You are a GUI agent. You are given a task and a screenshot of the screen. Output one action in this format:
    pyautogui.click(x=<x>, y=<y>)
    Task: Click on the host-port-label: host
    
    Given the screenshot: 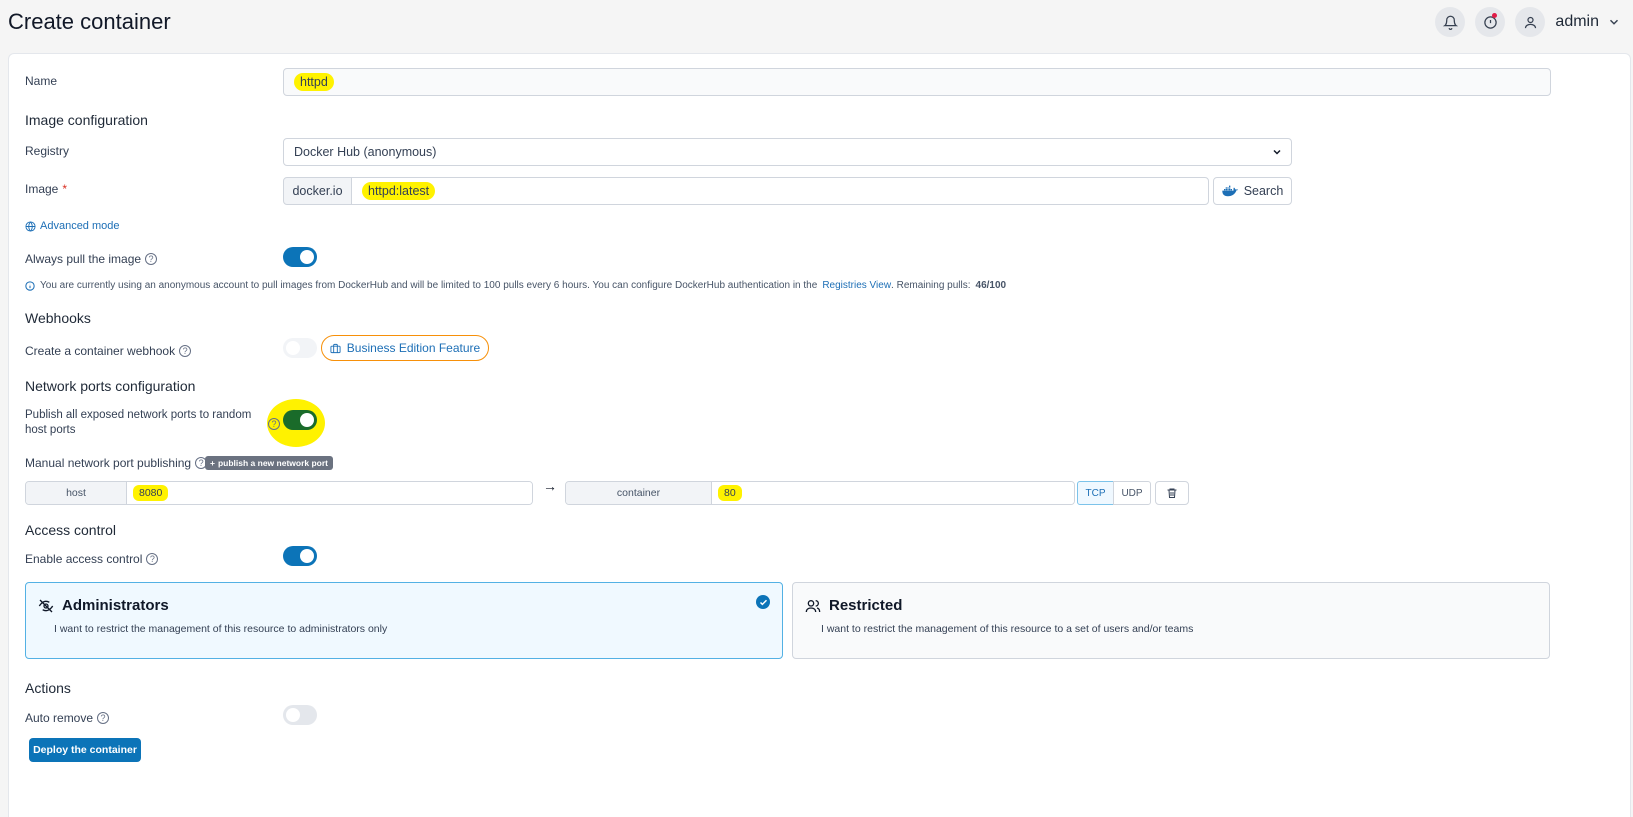 What is the action you would take?
    pyautogui.click(x=76, y=493)
    